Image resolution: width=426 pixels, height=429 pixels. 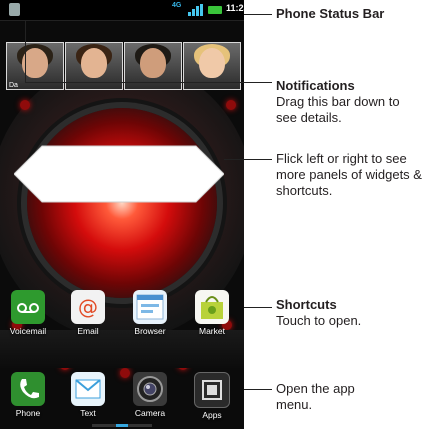 I want to click on callout-status-bar: Phone Status Bar, so click(x=330, y=13).